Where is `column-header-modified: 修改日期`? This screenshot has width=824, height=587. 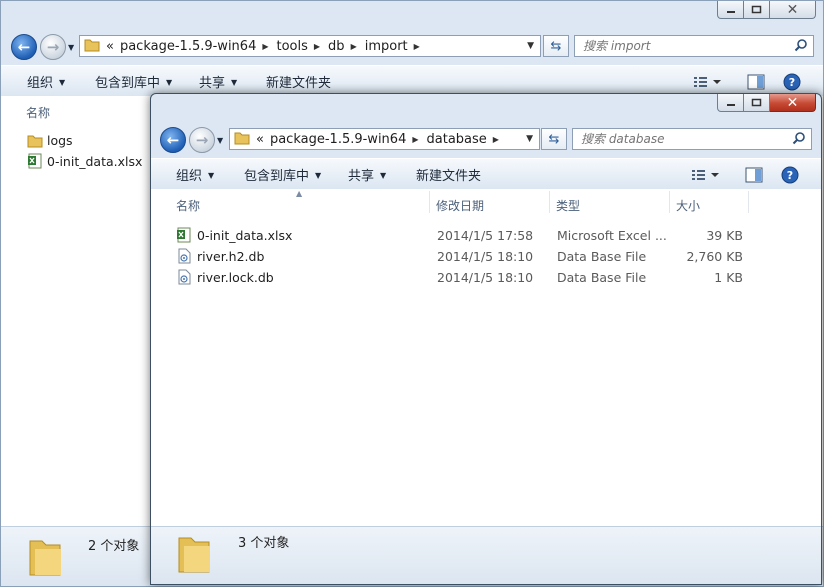
column-header-modified: 修改日期 is located at coordinates (460, 205).